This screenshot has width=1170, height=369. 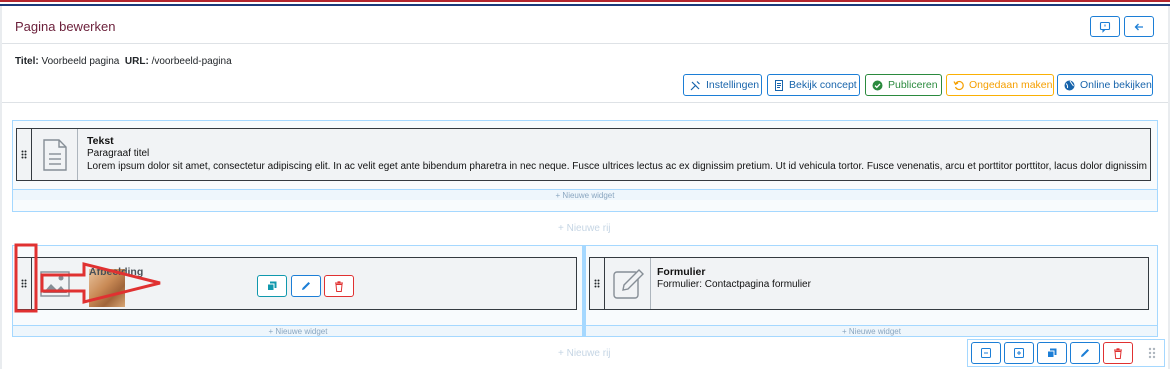 What do you see at coordinates (80, 61) in the screenshot?
I see `title-value: Voorbeeld pagina` at bounding box center [80, 61].